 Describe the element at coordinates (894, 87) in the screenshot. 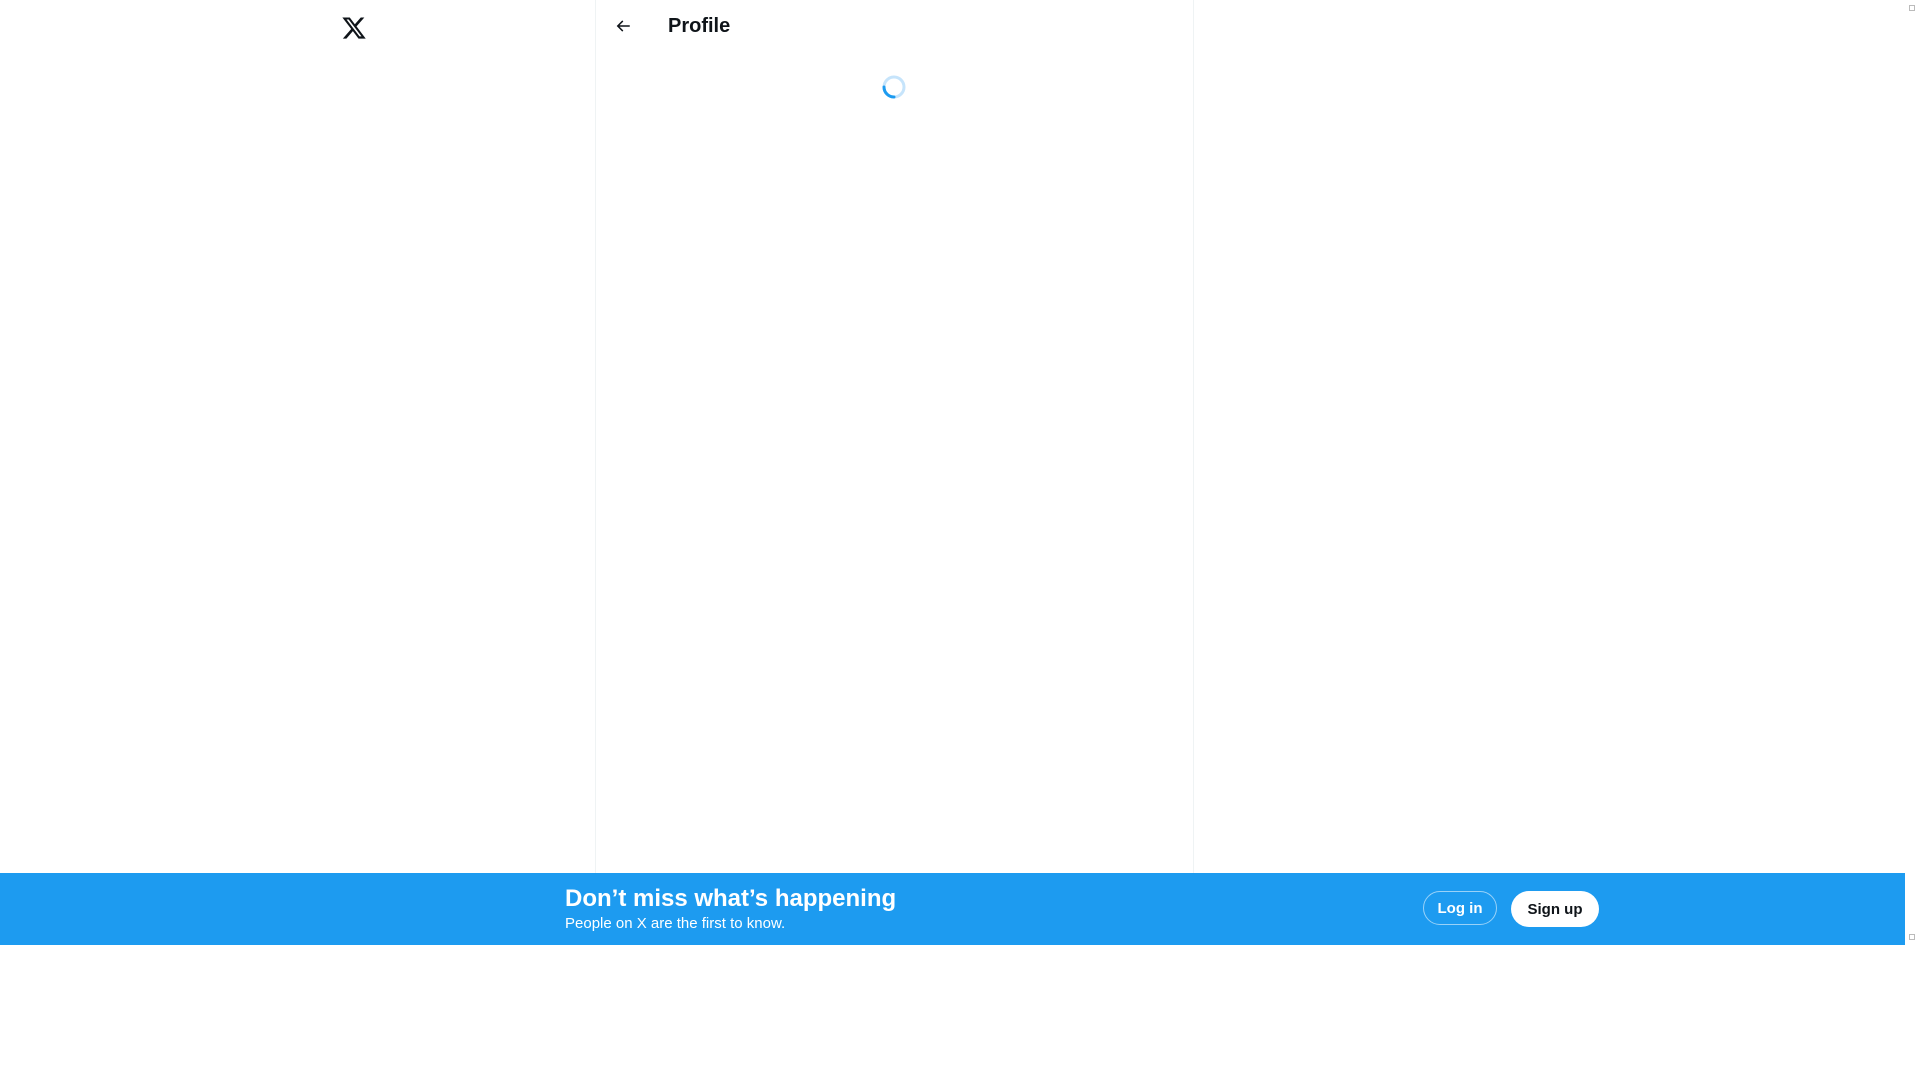

I see `loading-spinner-icon` at that location.